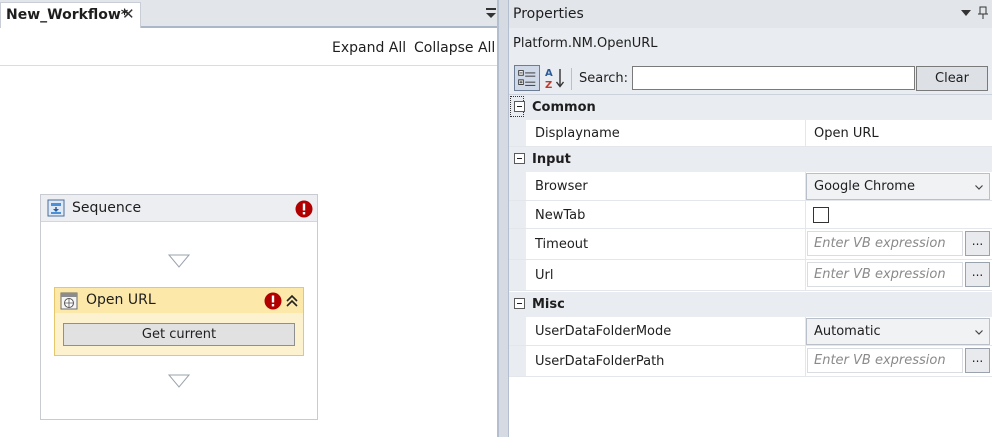  Describe the element at coordinates (179, 208) in the screenshot. I see `sequence-header: Sequence` at that location.